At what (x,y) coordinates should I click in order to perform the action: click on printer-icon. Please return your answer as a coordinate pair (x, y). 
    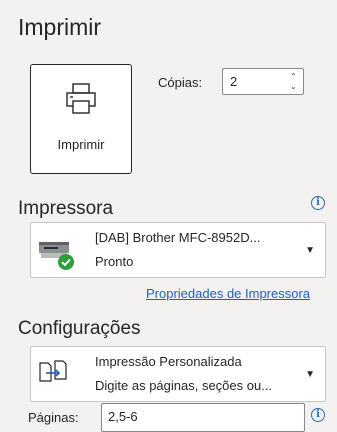
    Looking at the image, I should click on (81, 98).